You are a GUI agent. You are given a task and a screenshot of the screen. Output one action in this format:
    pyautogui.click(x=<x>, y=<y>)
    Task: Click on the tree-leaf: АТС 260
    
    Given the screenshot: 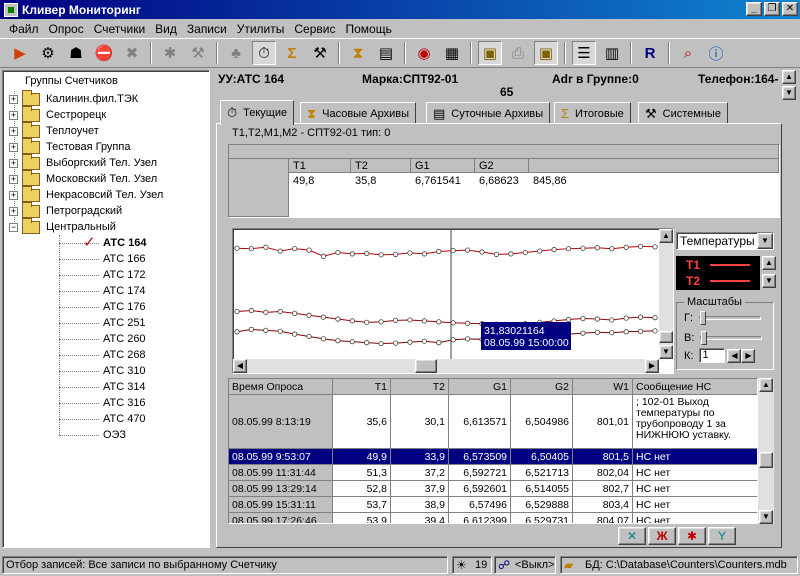 What is the action you would take?
    pyautogui.click(x=124, y=339)
    